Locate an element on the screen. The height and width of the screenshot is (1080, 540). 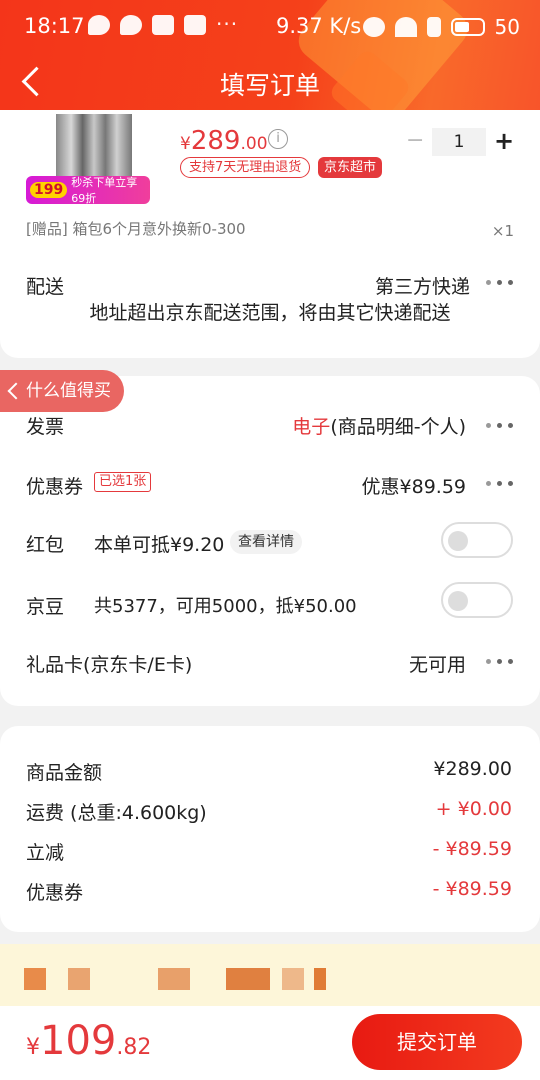
system-icons: 50 is located at coordinates (441, 27).